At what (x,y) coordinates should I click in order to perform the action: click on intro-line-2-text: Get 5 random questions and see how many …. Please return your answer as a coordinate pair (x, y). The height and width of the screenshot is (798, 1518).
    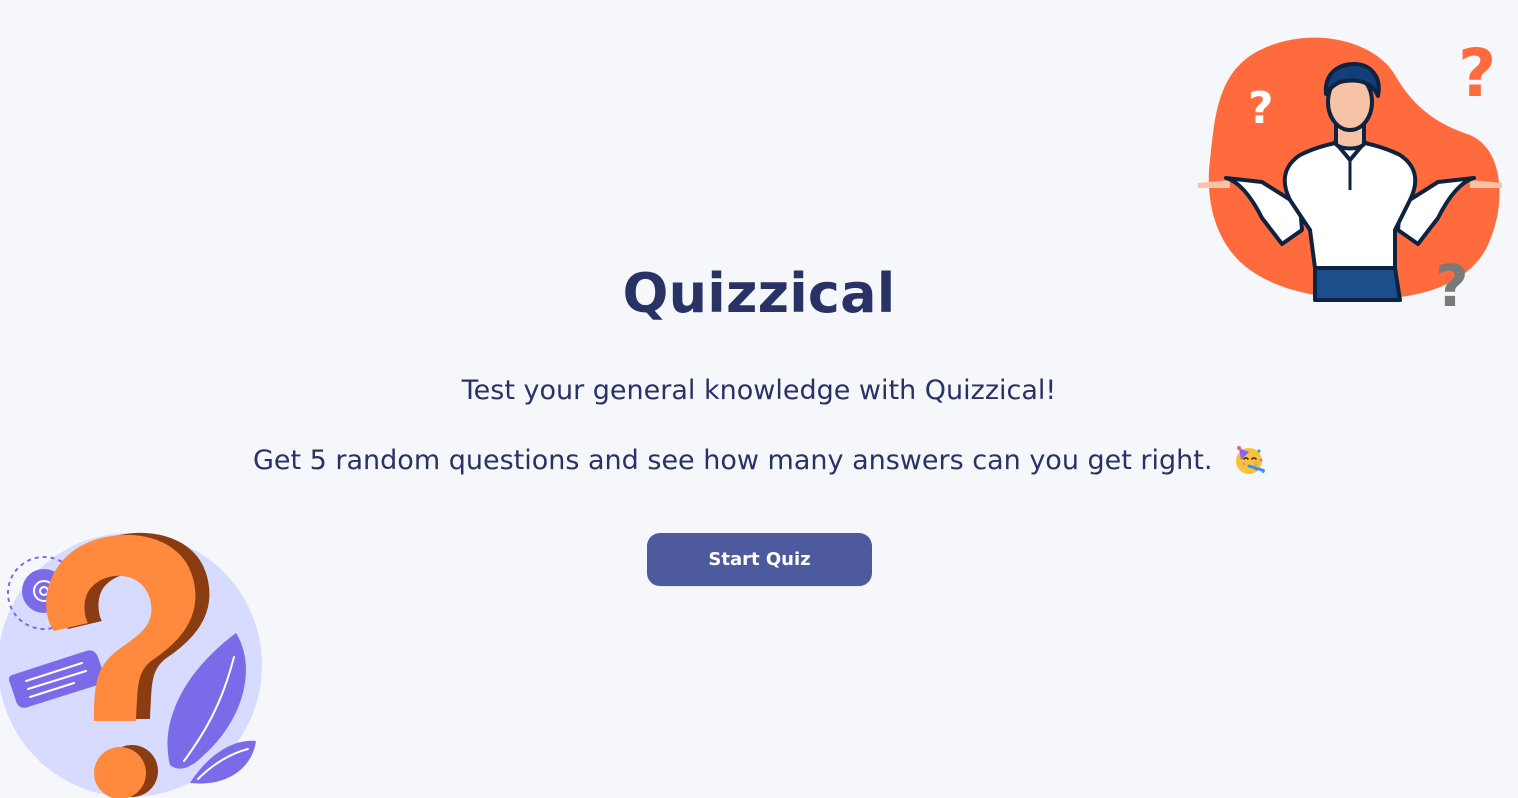
    Looking at the image, I should click on (732, 460).